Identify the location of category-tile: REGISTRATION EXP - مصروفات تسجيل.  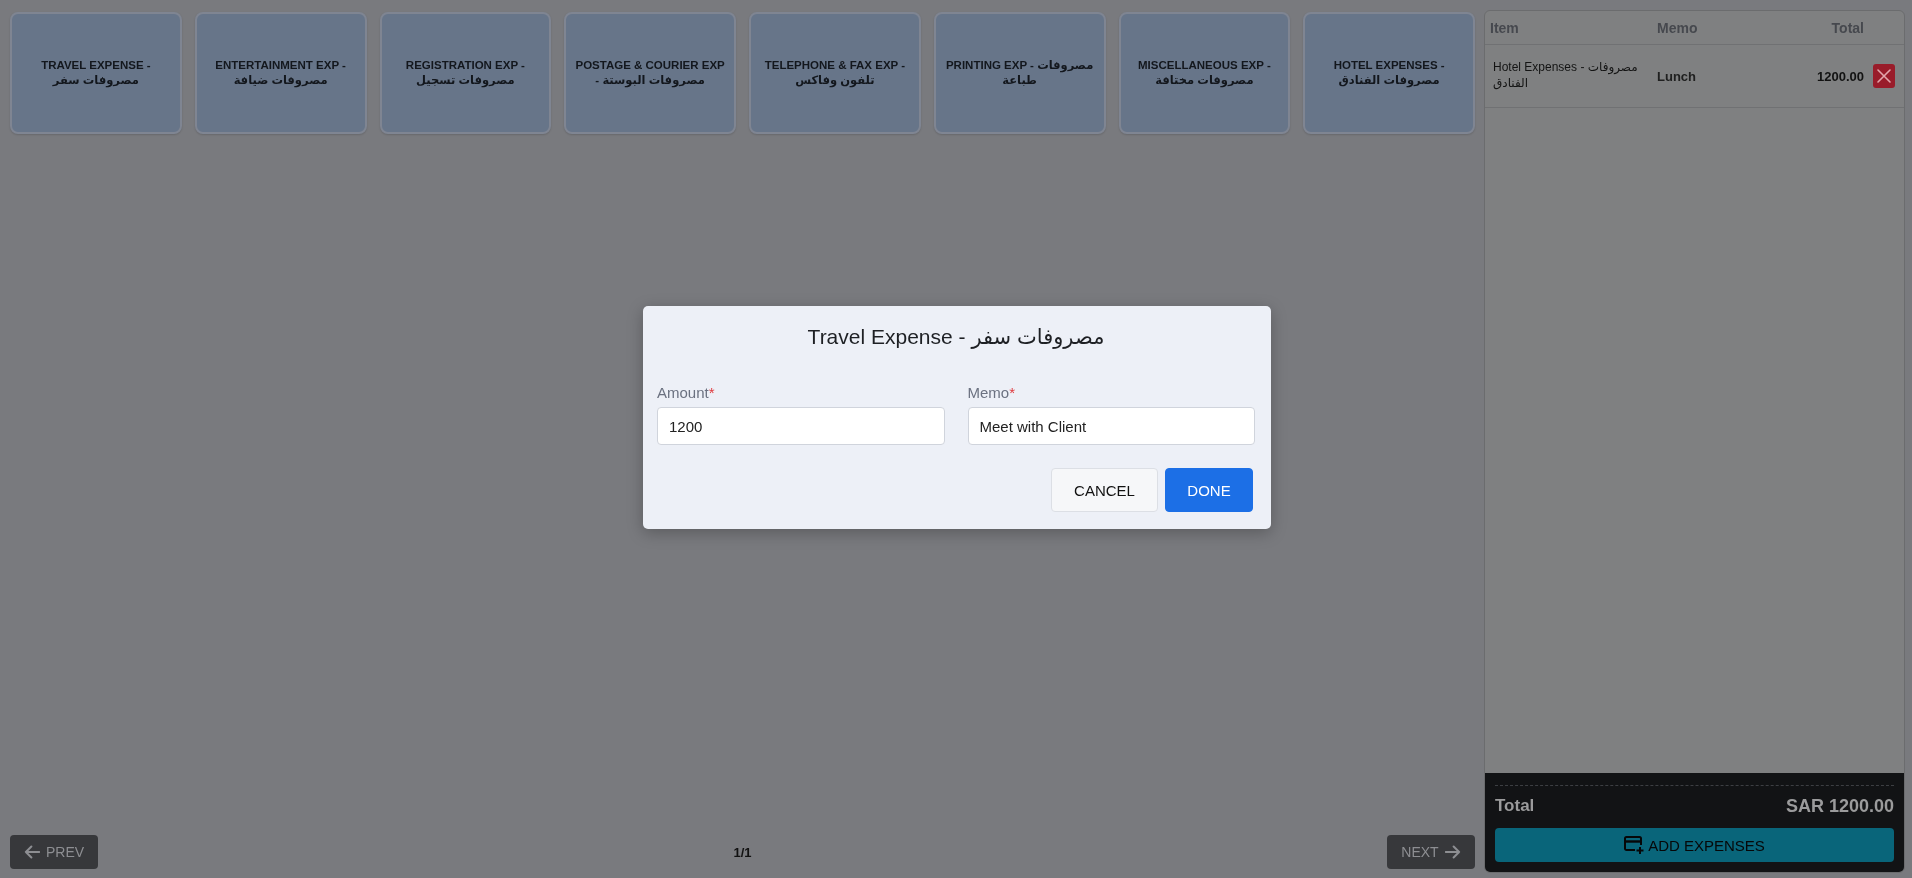
(465, 73).